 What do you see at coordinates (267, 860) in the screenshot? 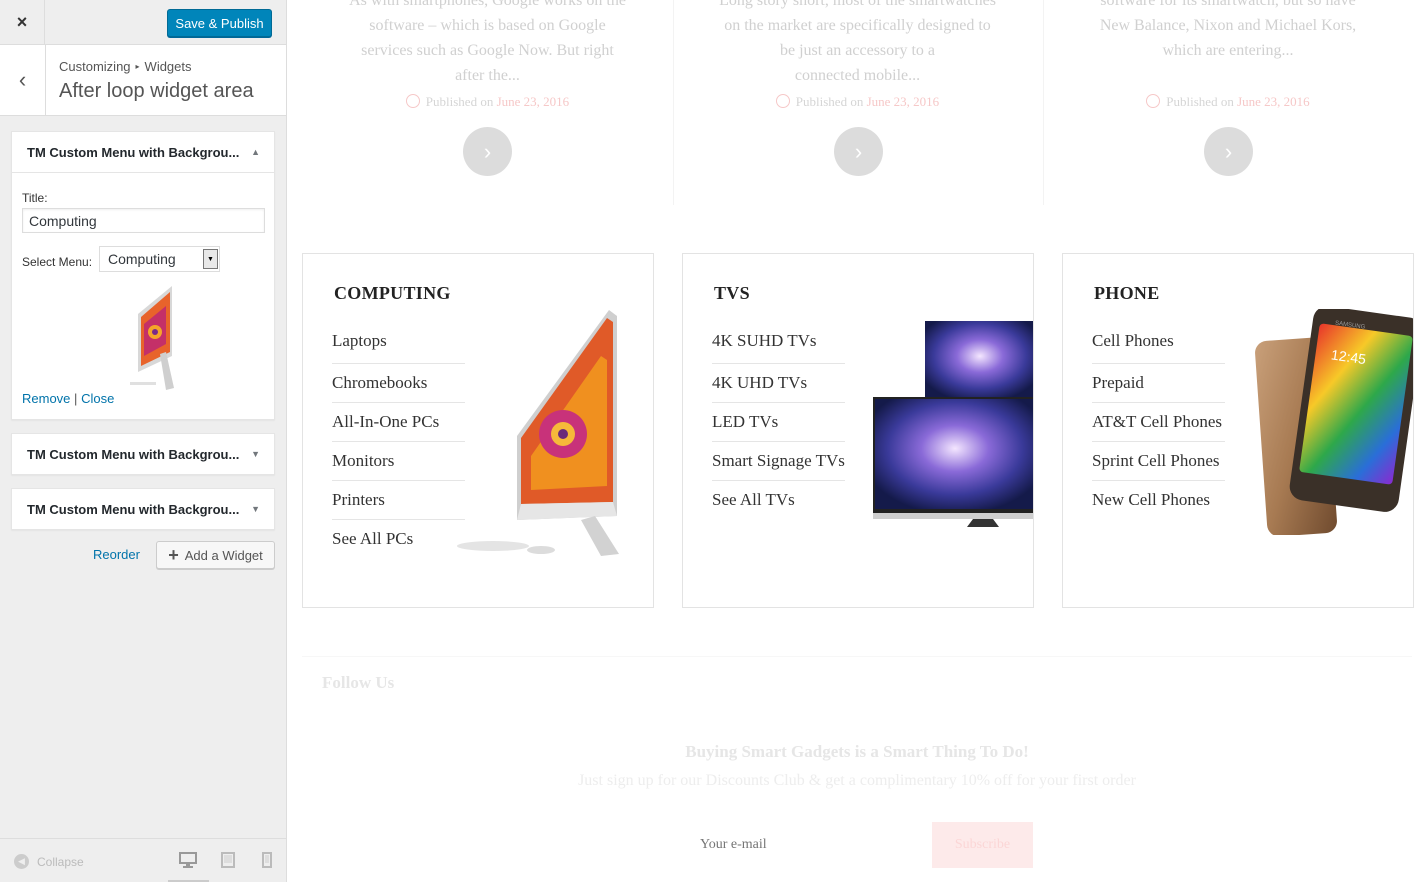
I see `mobile-preview-icon` at bounding box center [267, 860].